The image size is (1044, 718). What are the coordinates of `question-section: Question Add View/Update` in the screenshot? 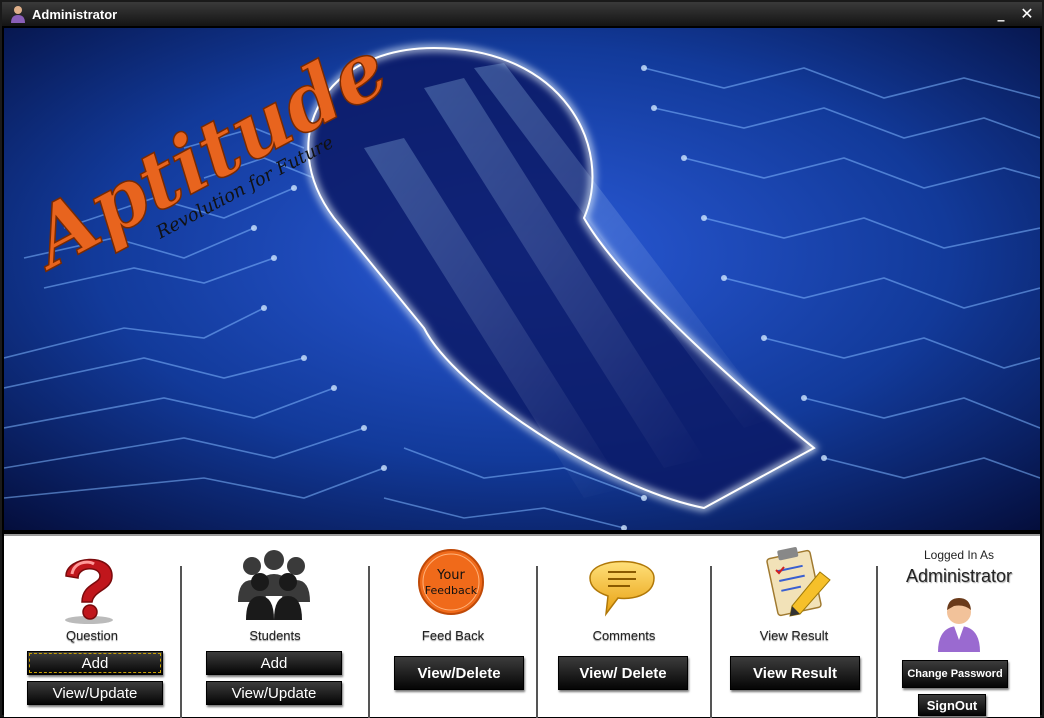 It's located at (92, 626).